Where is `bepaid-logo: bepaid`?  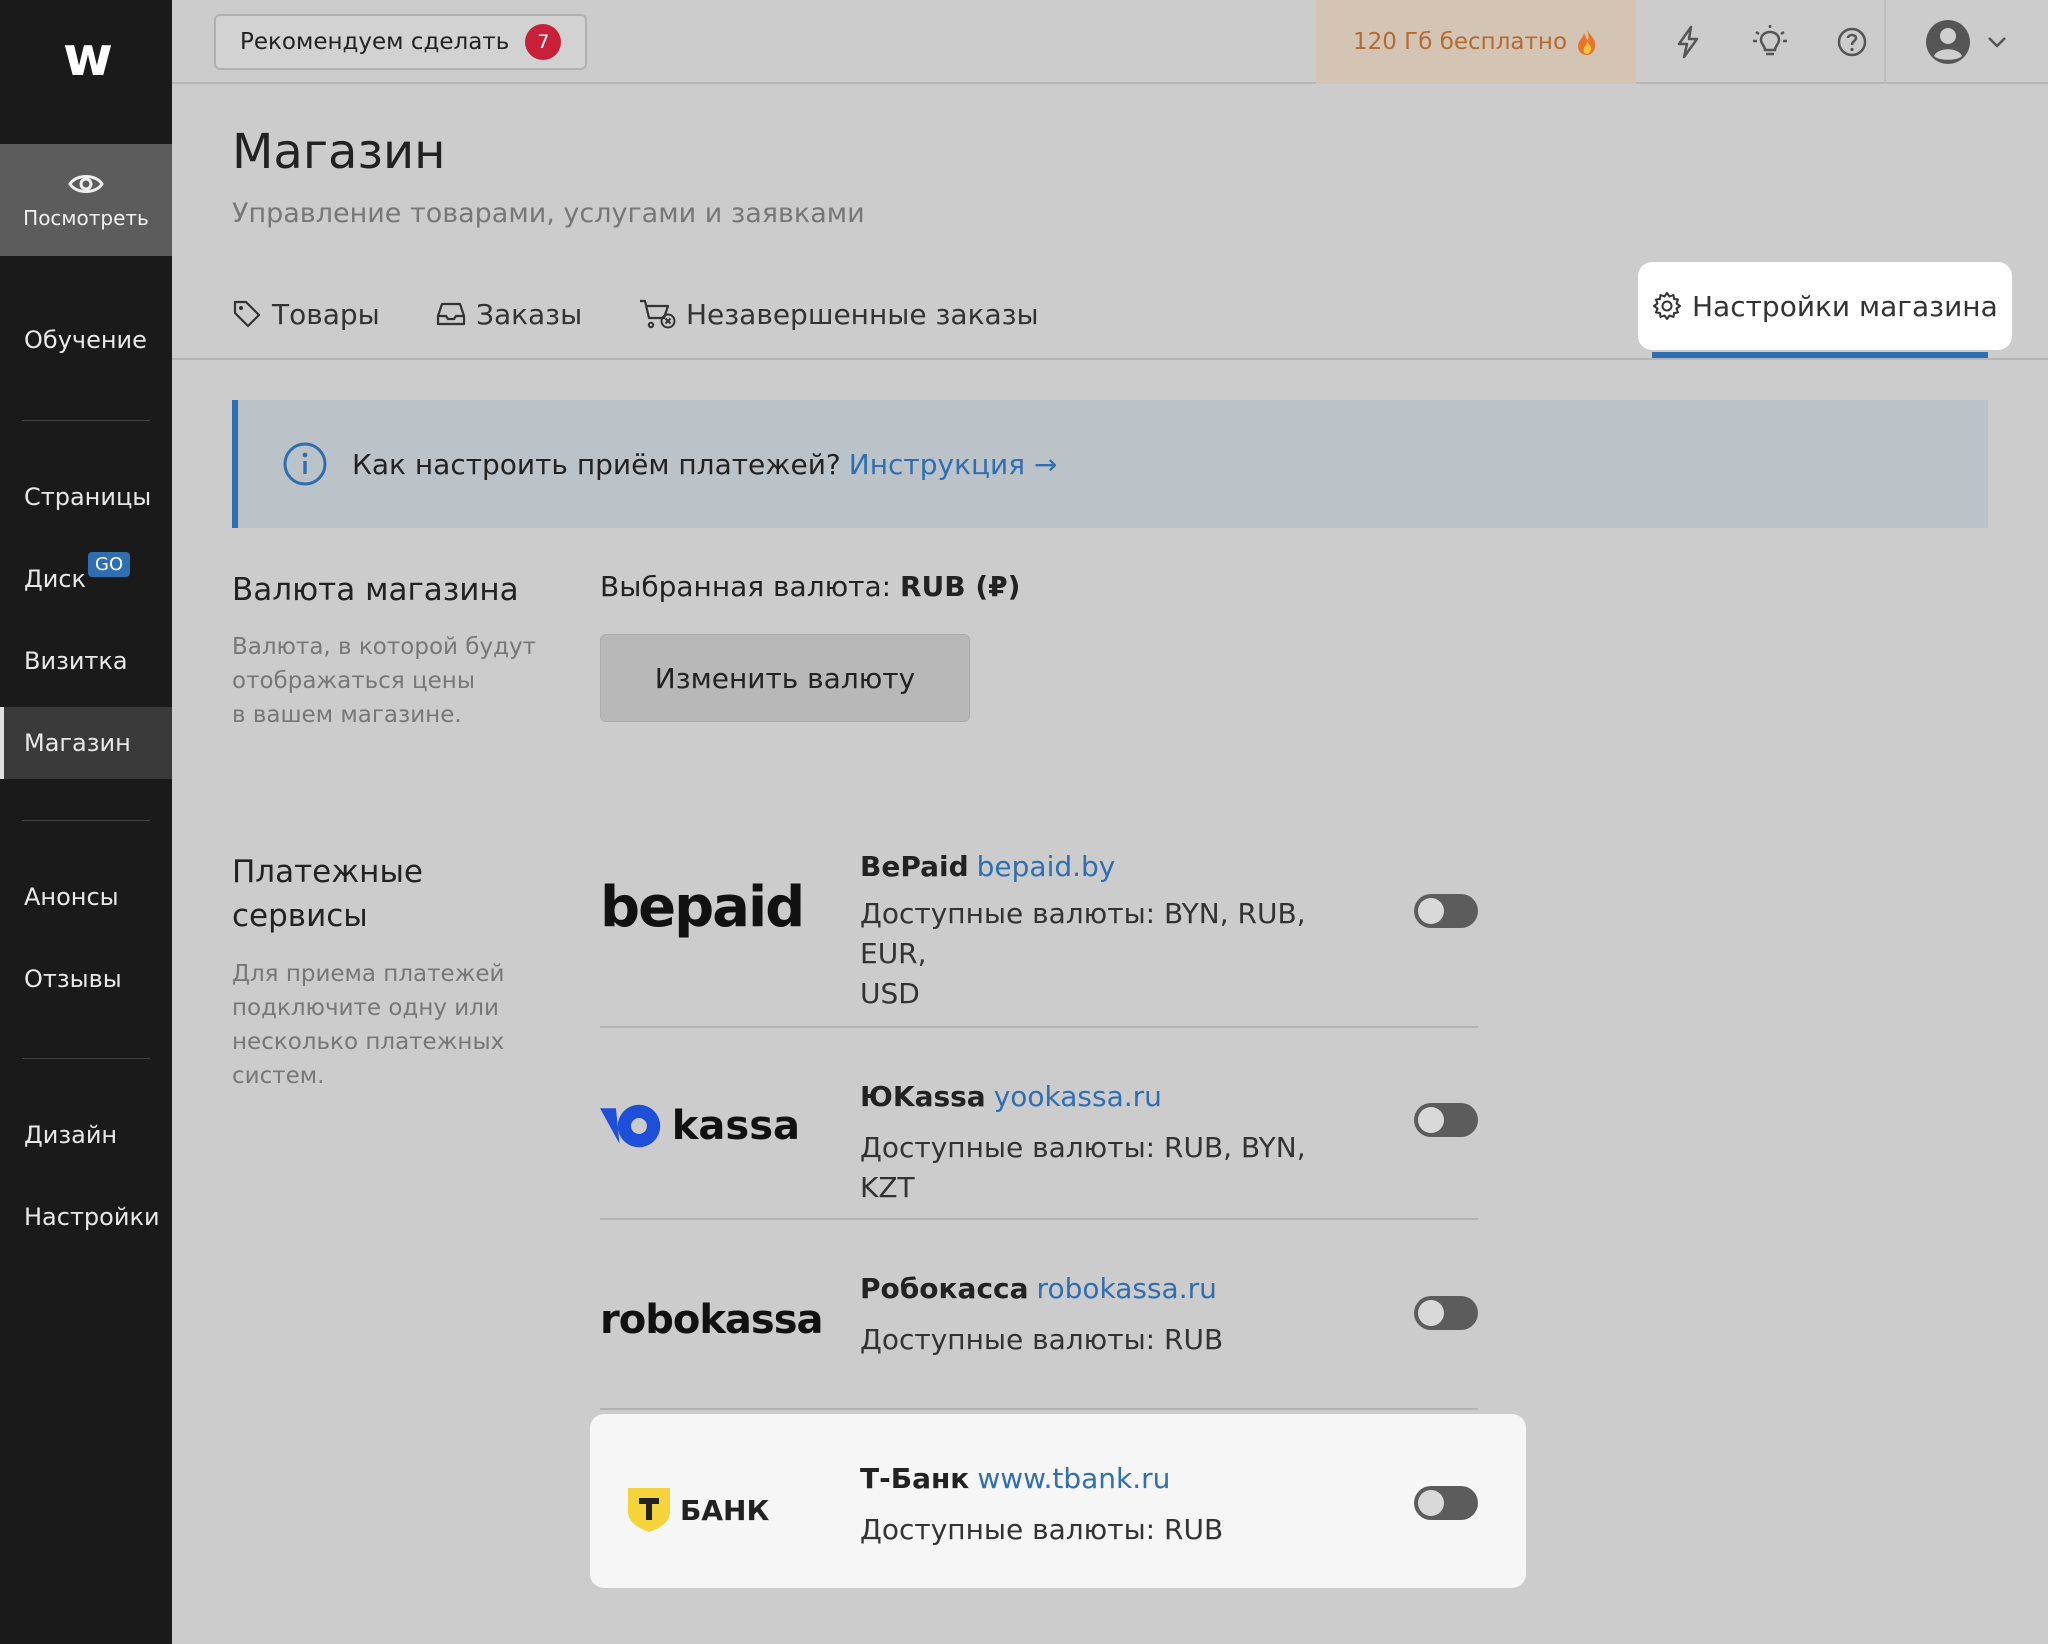
bepaid-logo: bepaid is located at coordinates (702, 907).